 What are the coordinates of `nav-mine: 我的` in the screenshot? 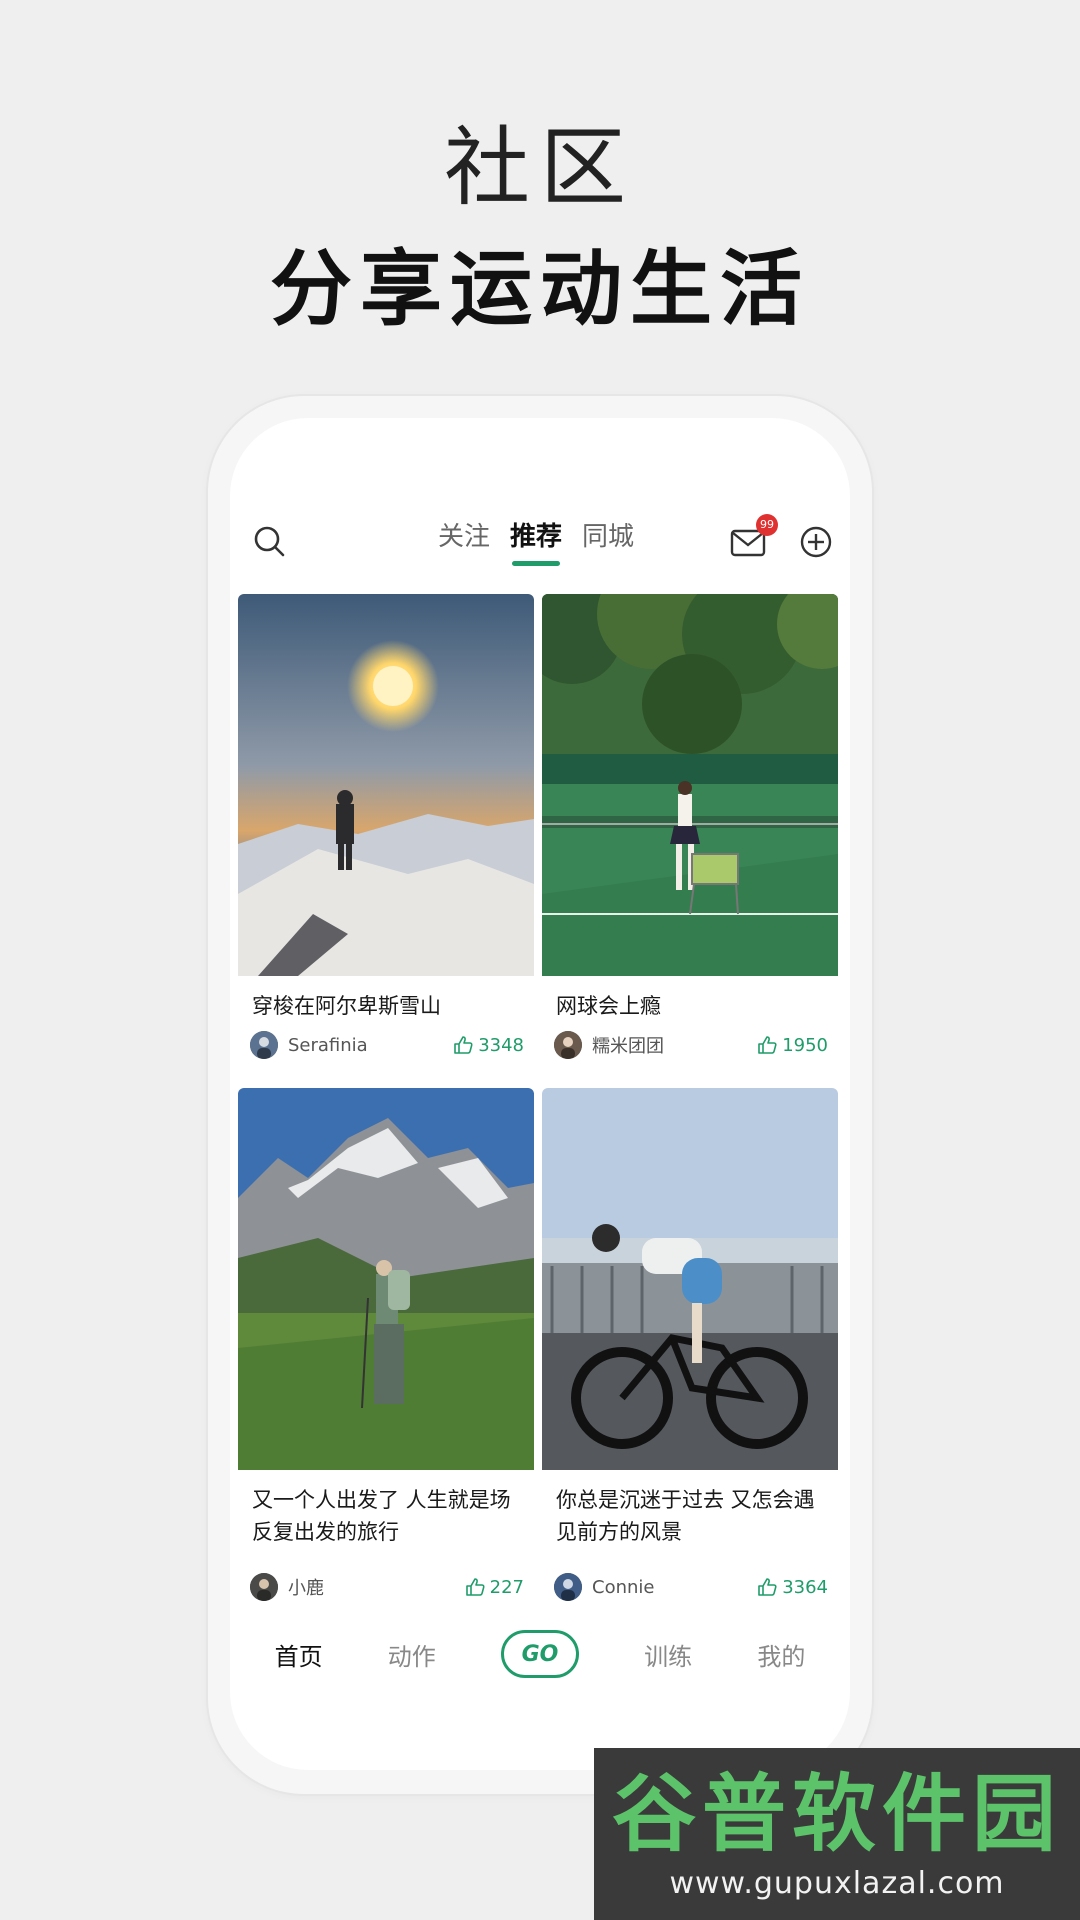 It's located at (781, 1654).